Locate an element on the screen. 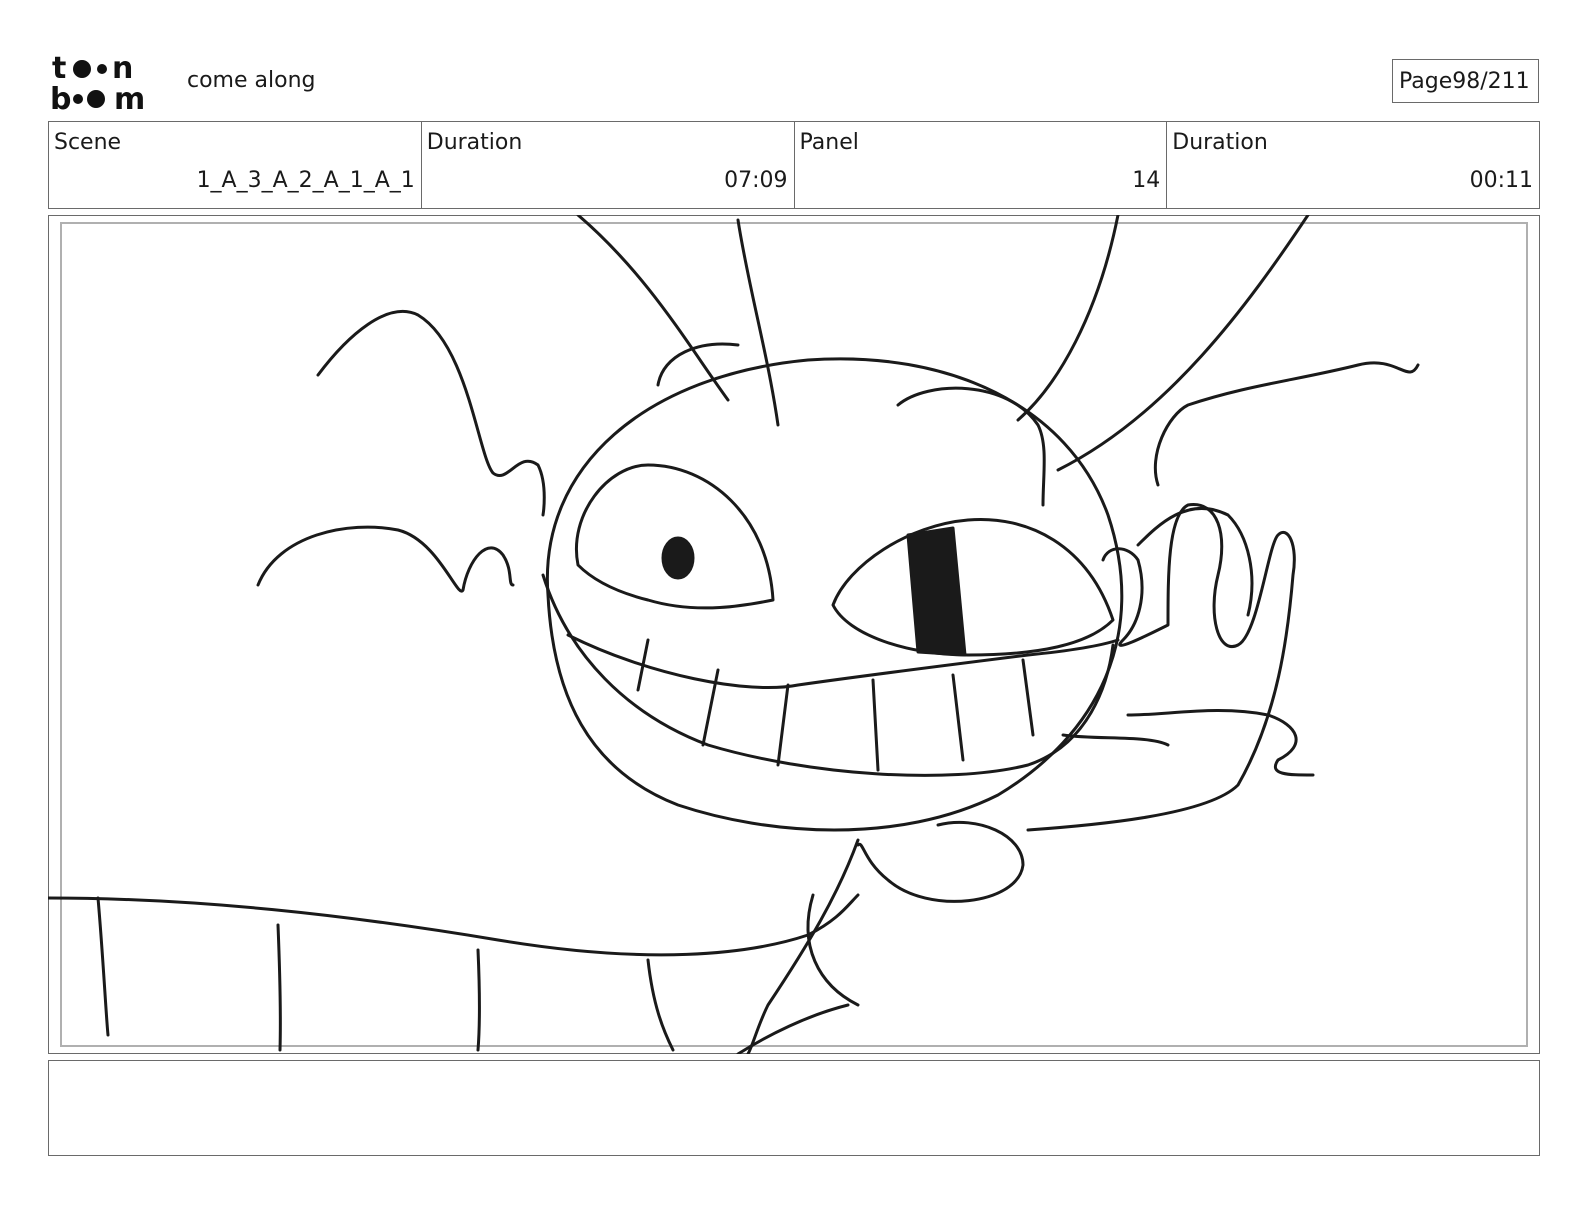 Image resolution: width=1584 pixels, height=1224 pixels. scene-value: 1_A_3_A_2_A_1_A_1 is located at coordinates (305, 180).